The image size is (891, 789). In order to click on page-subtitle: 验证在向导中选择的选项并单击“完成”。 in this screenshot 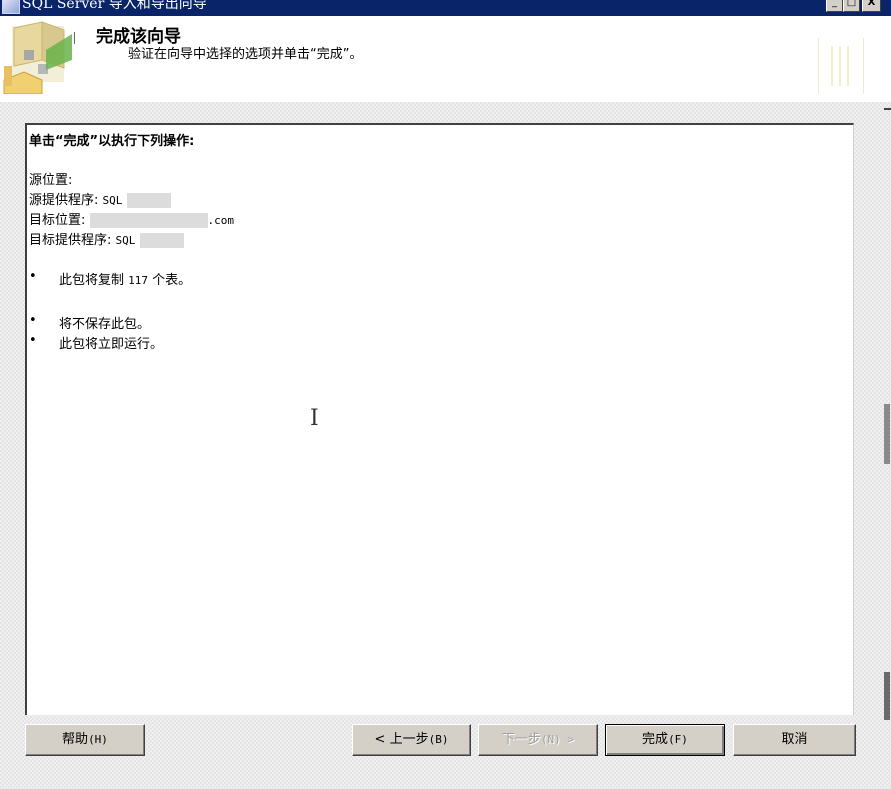, I will do `click(245, 54)`.